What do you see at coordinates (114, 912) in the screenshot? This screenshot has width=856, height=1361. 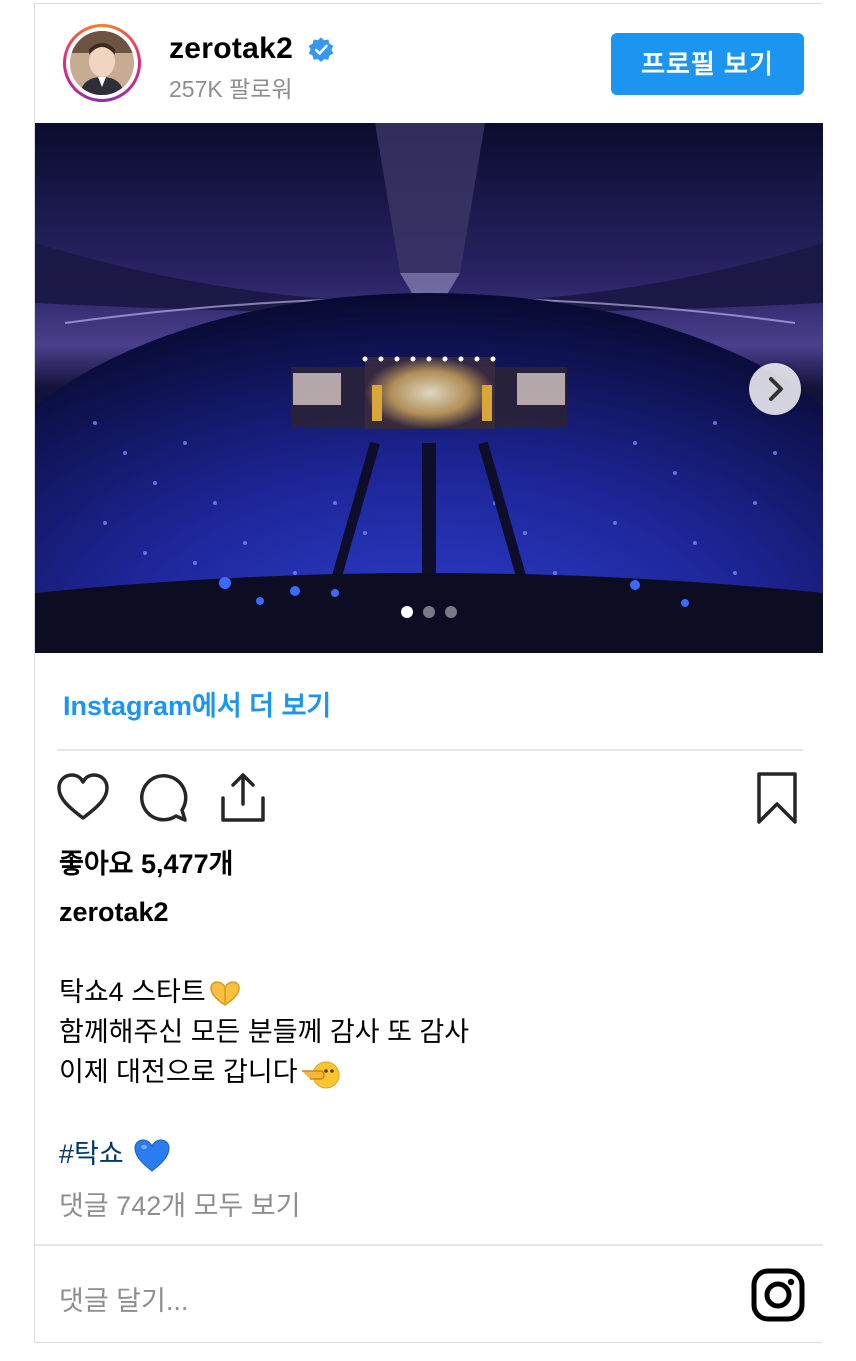 I see `caption-username: zerotak2` at bounding box center [114, 912].